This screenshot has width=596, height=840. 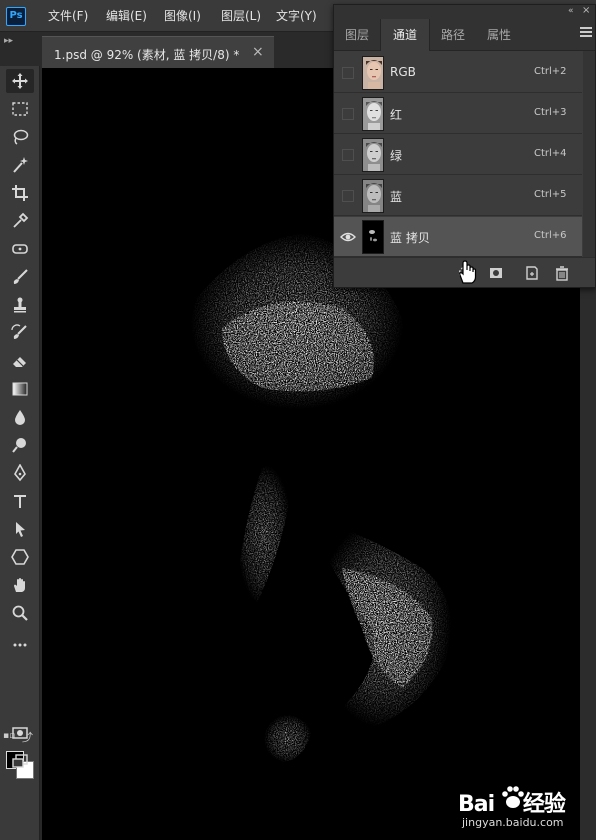 What do you see at coordinates (20, 585) in the screenshot?
I see `hand-tool-icon` at bounding box center [20, 585].